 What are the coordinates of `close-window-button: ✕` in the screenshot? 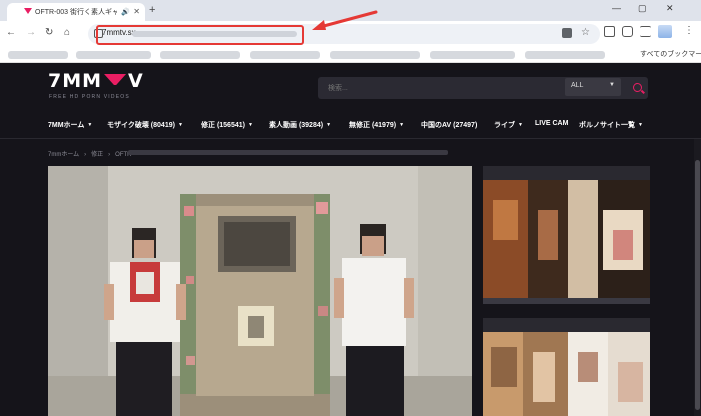 It's located at (670, 8).